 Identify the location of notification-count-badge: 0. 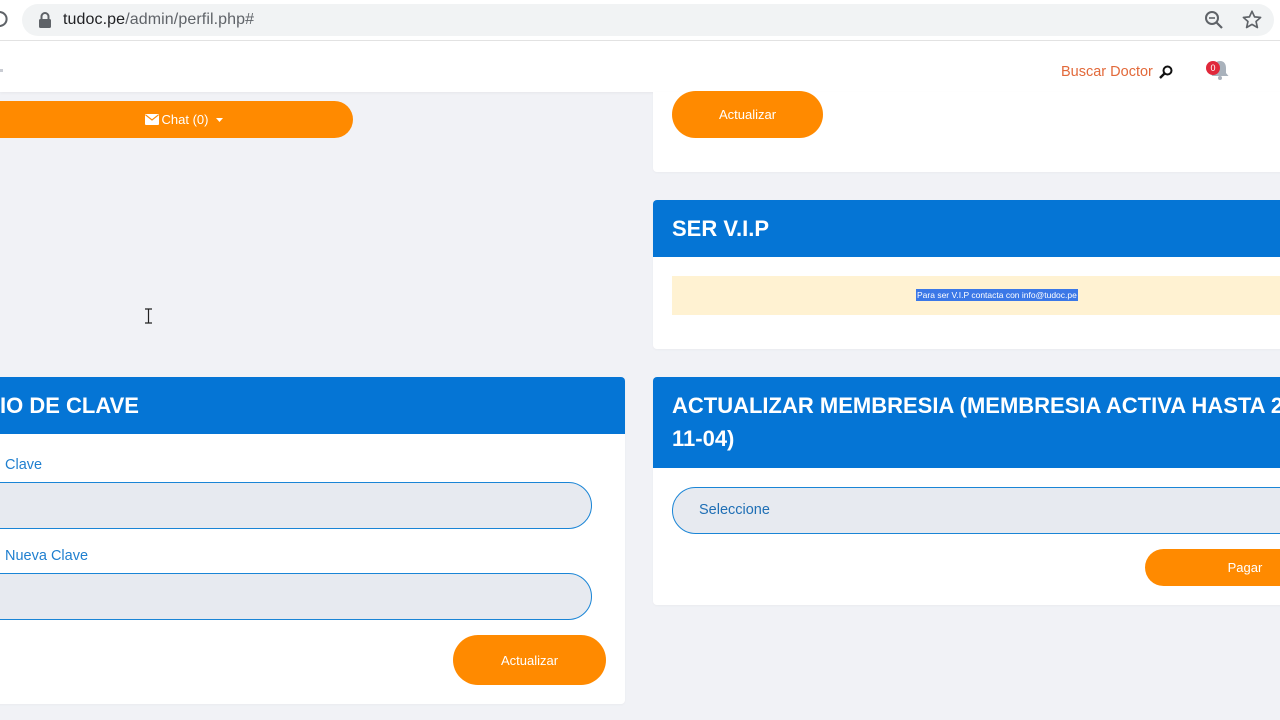
(1213, 68).